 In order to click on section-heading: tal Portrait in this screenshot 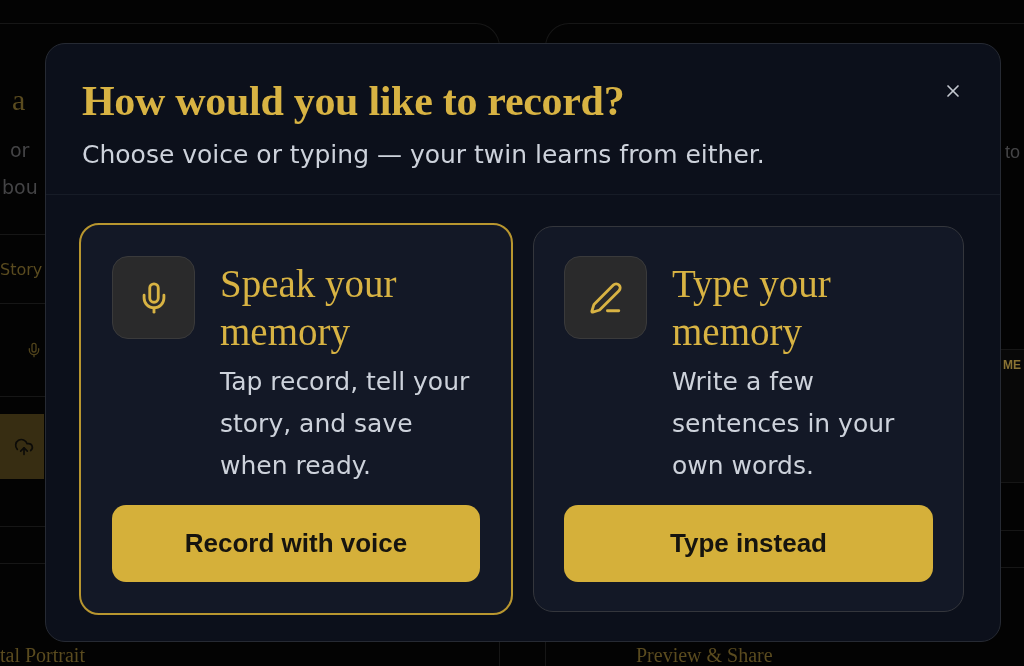, I will do `click(42, 655)`.